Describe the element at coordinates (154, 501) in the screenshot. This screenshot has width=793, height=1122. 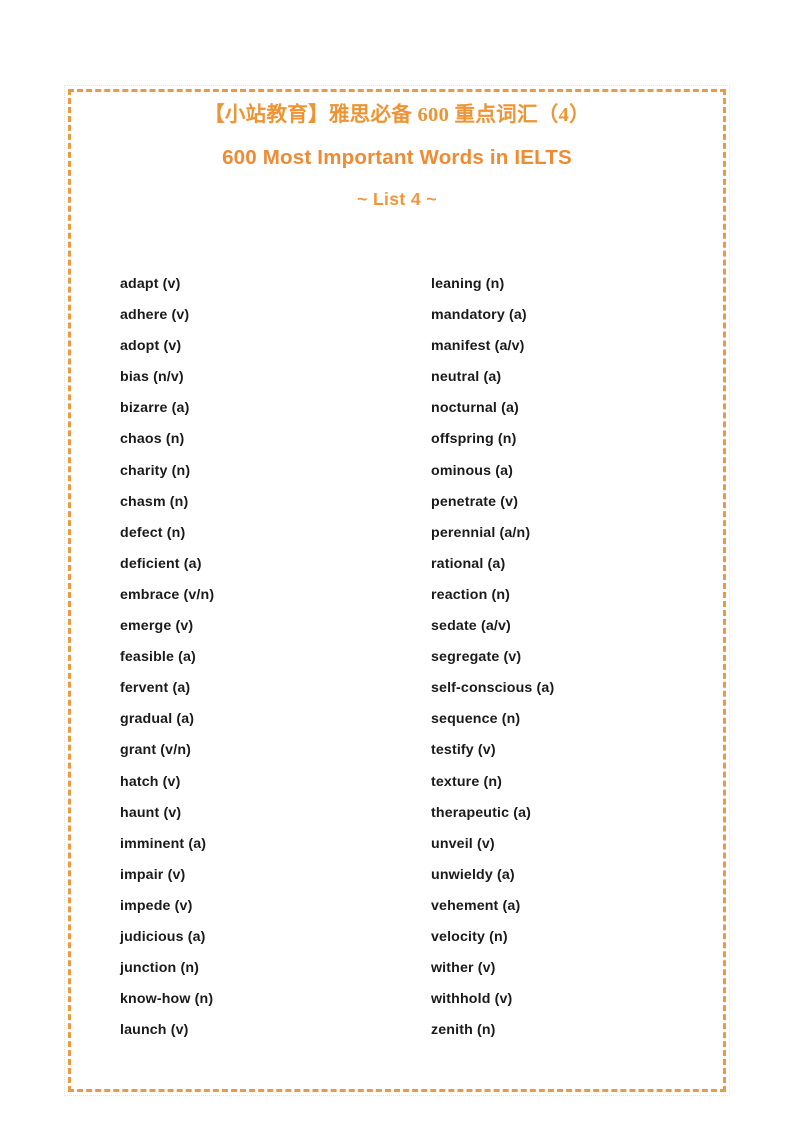
I see `word-entry: chasm (n)` at that location.